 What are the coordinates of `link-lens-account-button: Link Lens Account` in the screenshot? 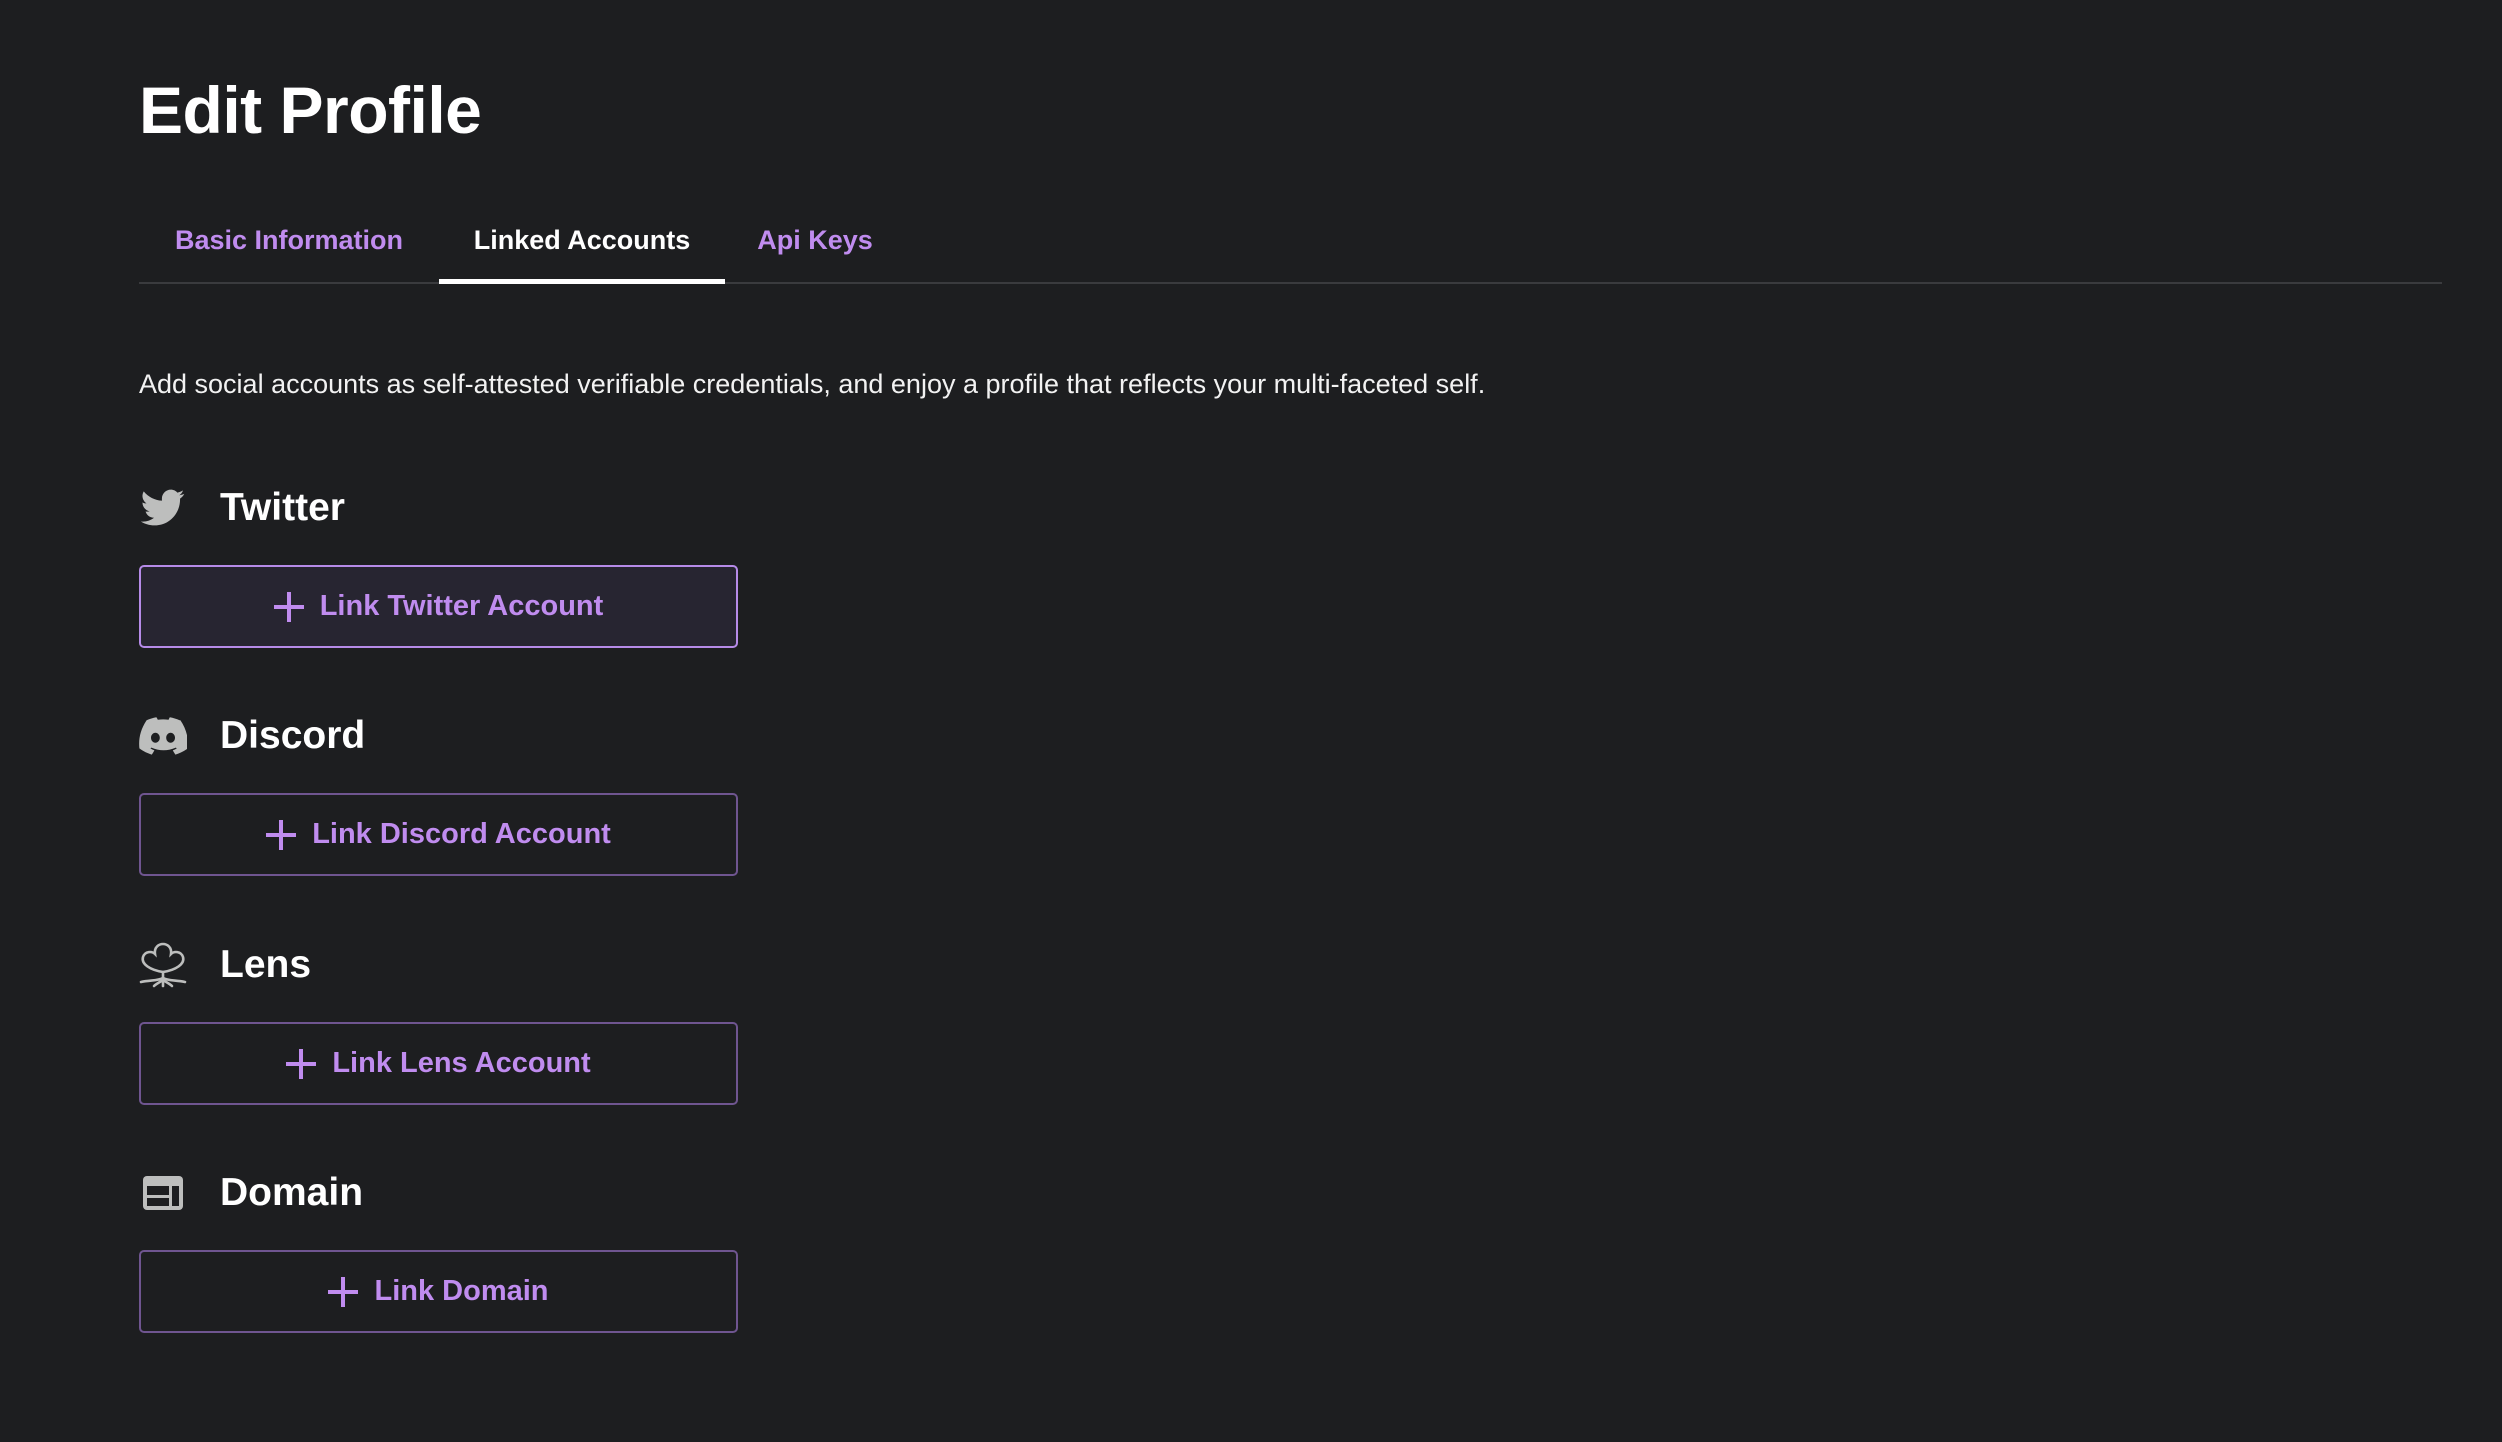 It's located at (438, 1063).